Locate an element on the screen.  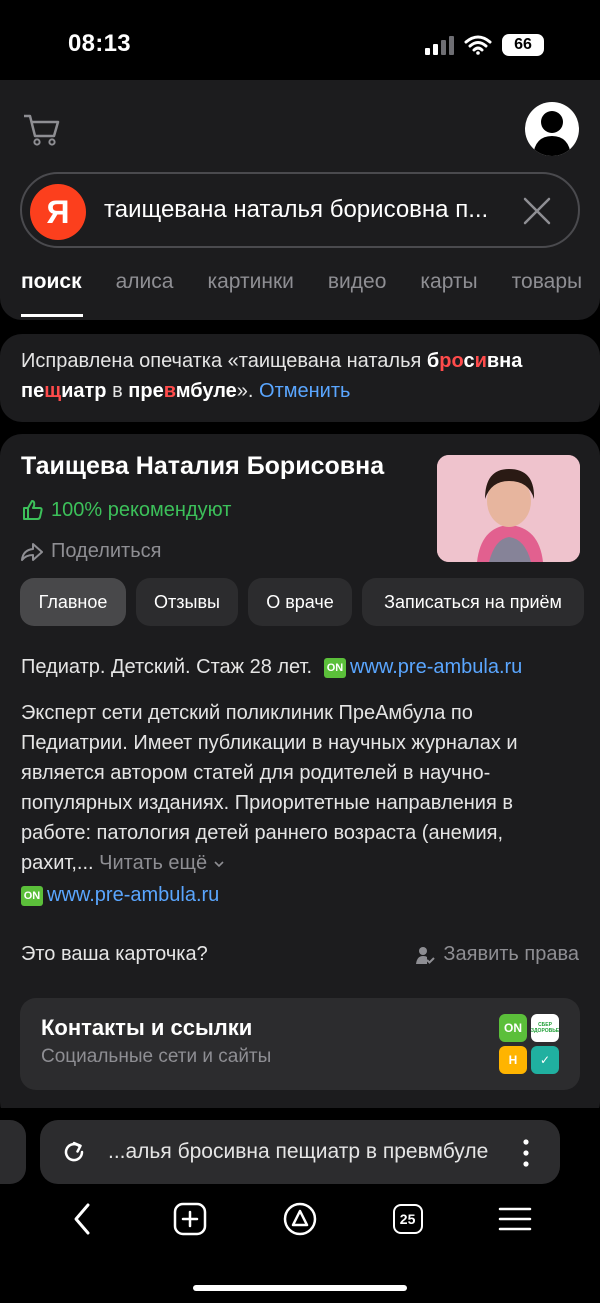
reload-icon is located at coordinates (74, 1154).